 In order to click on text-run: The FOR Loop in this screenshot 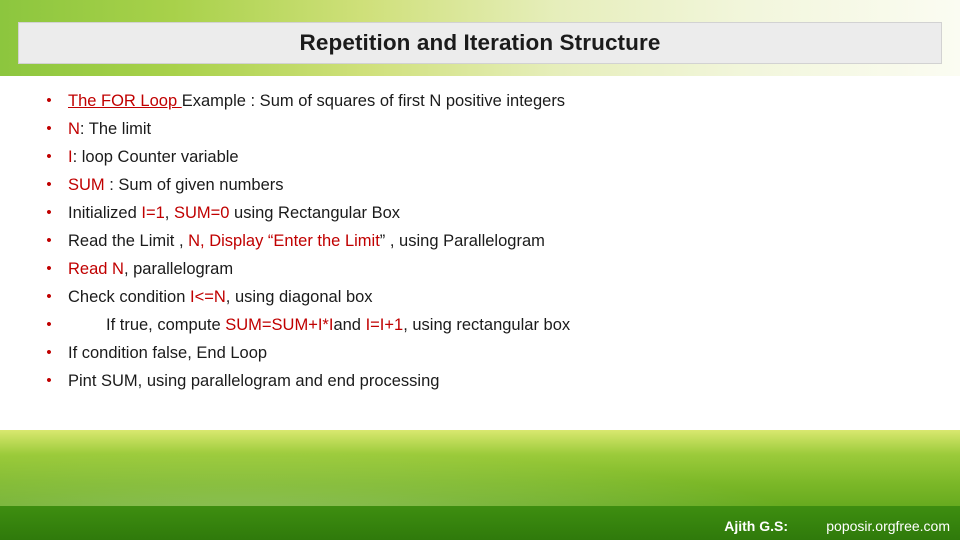, I will do `click(125, 101)`.